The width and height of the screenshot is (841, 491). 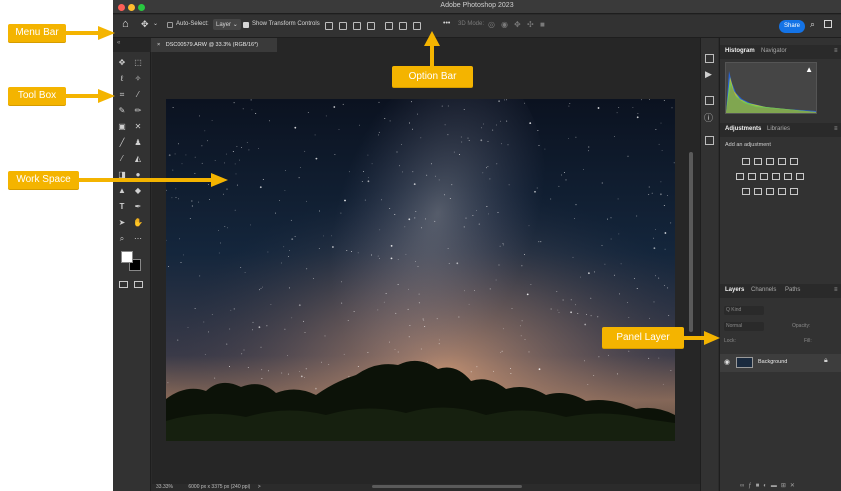 What do you see at coordinates (826, 361) in the screenshot?
I see `lock-icon: 🔒︎` at bounding box center [826, 361].